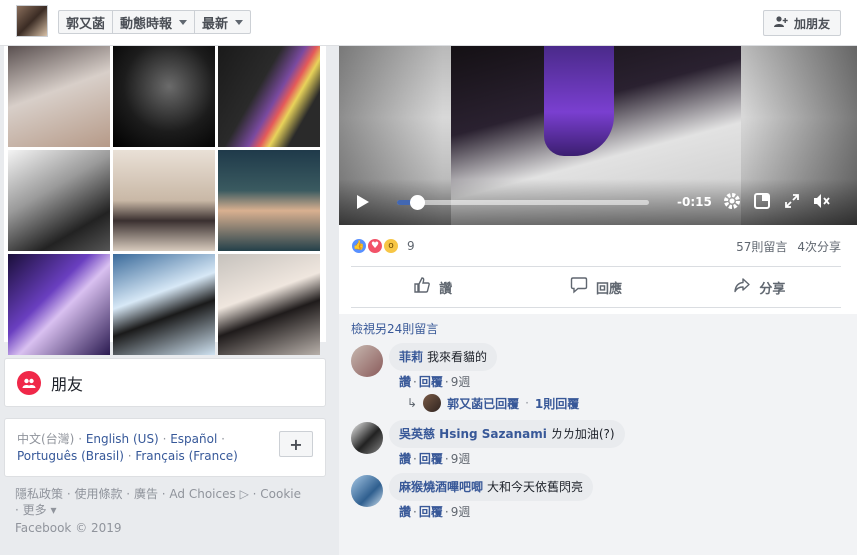 This screenshot has width=857, height=555. I want to click on profile-name-link: 郭又菡, so click(86, 22).